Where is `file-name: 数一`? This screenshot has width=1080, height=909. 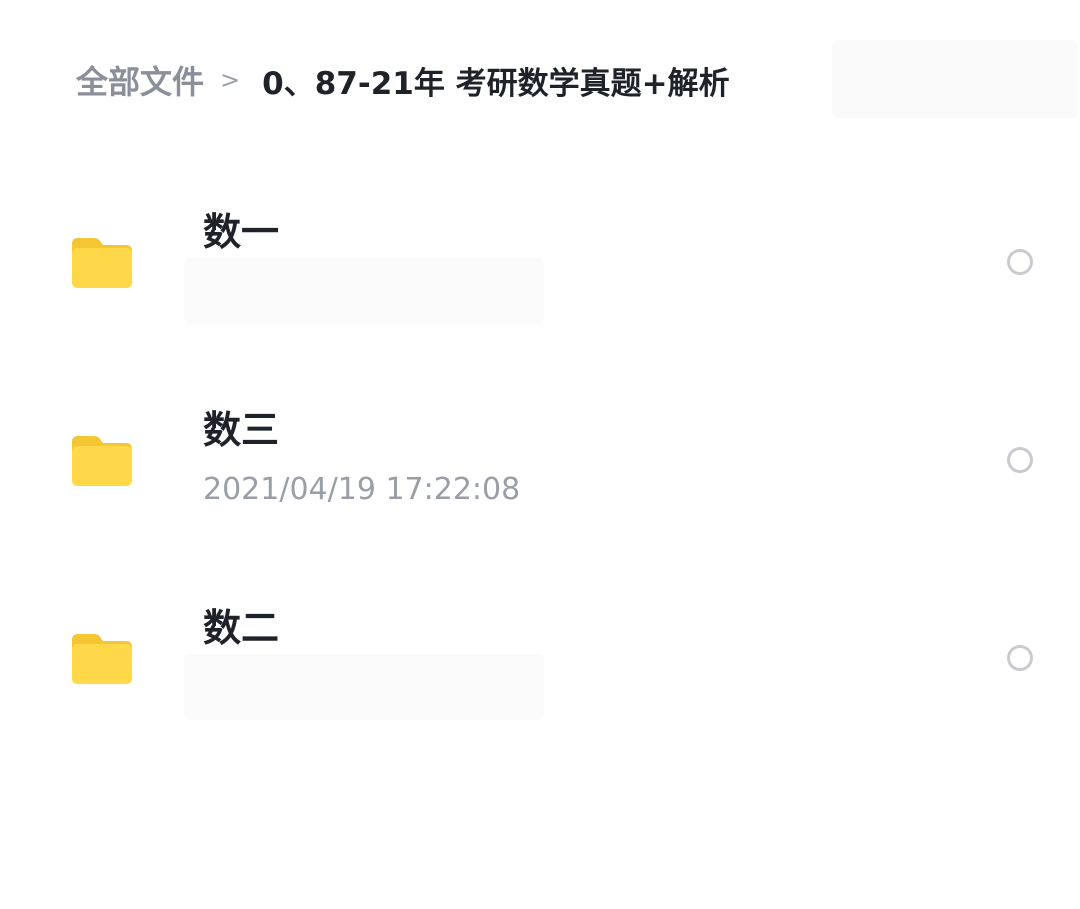 file-name: 数一 is located at coordinates (241, 232).